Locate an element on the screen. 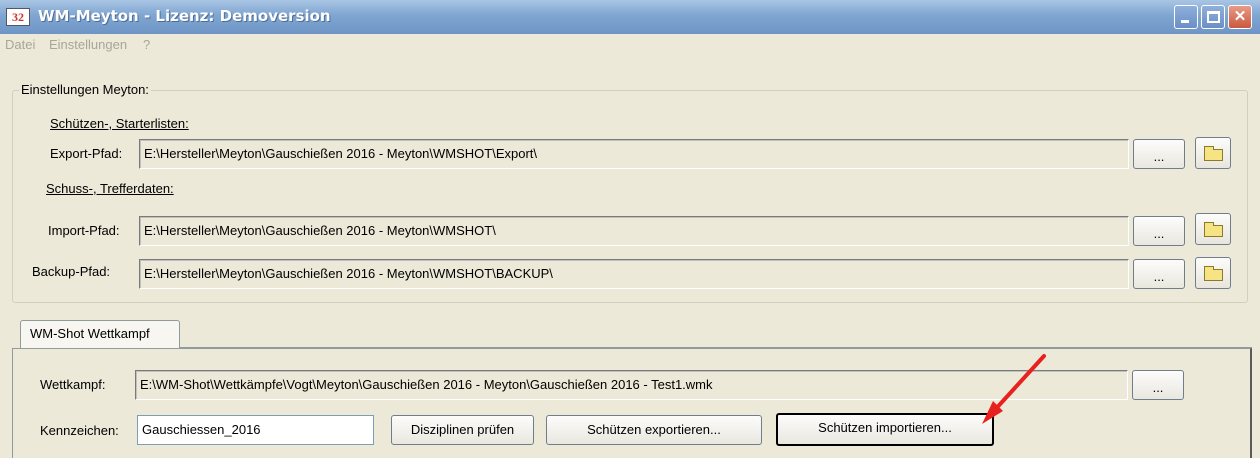 This screenshot has height=458, width=1260. menu-help: ? is located at coordinates (146, 44).